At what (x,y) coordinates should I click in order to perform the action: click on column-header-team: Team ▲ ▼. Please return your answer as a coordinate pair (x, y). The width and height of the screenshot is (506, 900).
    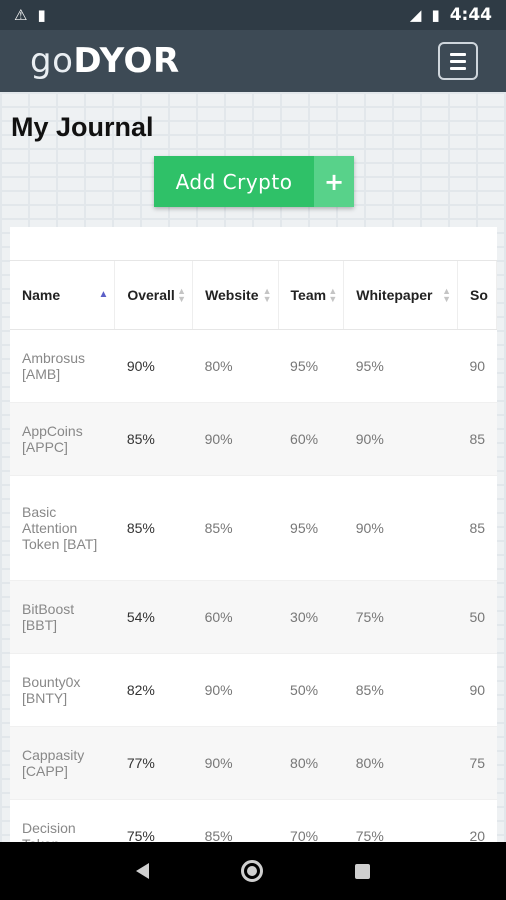
    Looking at the image, I should click on (311, 295).